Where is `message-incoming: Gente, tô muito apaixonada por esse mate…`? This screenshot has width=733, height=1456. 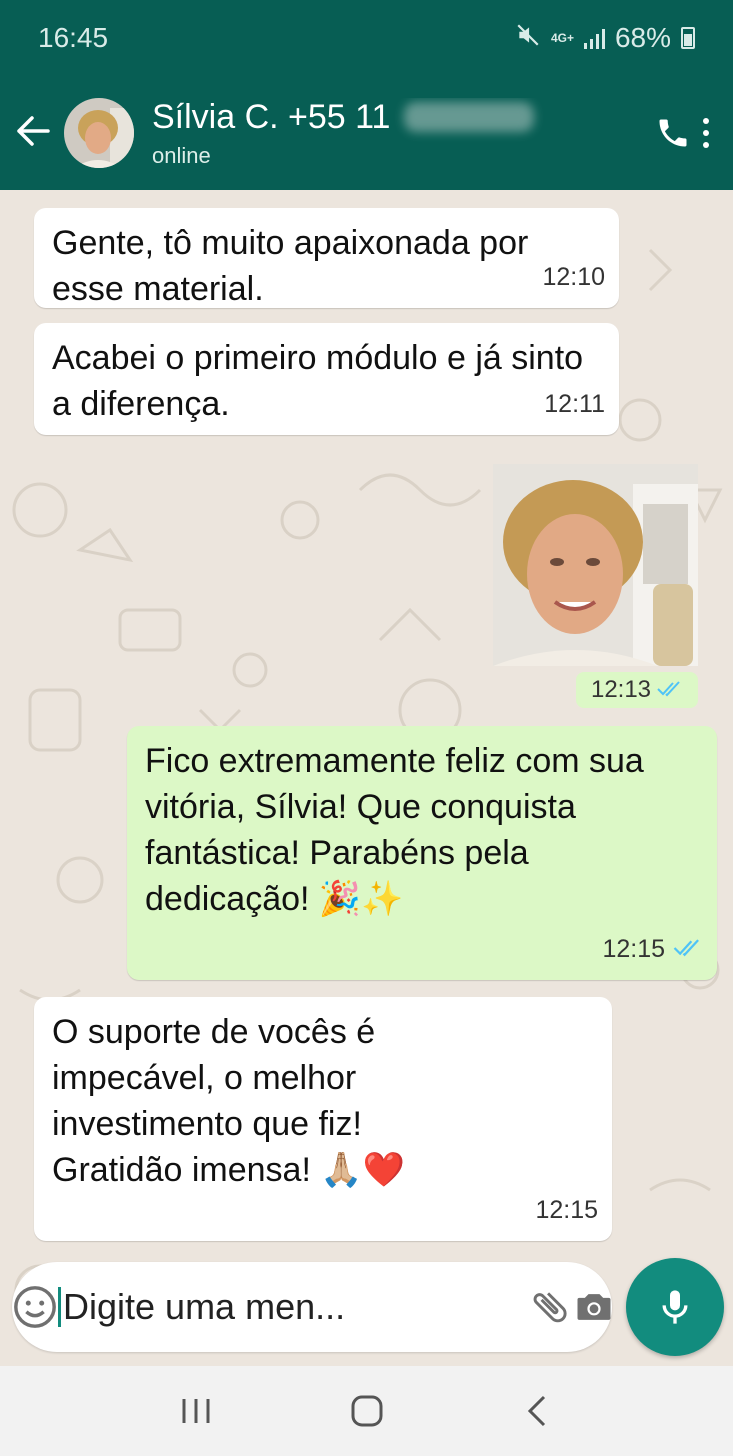
message-incoming: Gente, tô muito apaixonada por esse mate… is located at coordinates (326, 258).